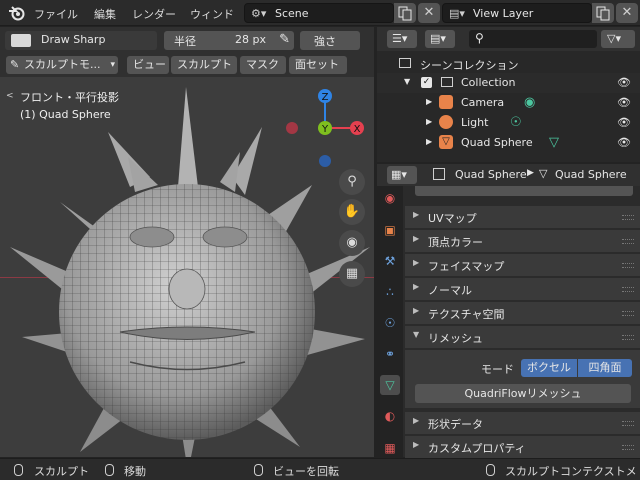 The height and width of the screenshot is (480, 640). Describe the element at coordinates (292, 13) in the screenshot. I see `scene-name: Scene` at that location.